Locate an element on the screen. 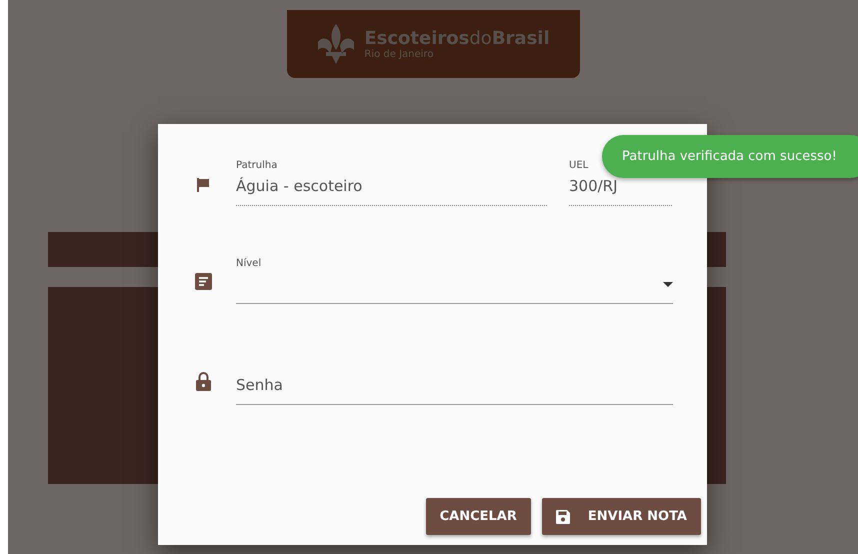 The width and height of the screenshot is (858, 554). field-label: Patrulha is located at coordinates (257, 165).